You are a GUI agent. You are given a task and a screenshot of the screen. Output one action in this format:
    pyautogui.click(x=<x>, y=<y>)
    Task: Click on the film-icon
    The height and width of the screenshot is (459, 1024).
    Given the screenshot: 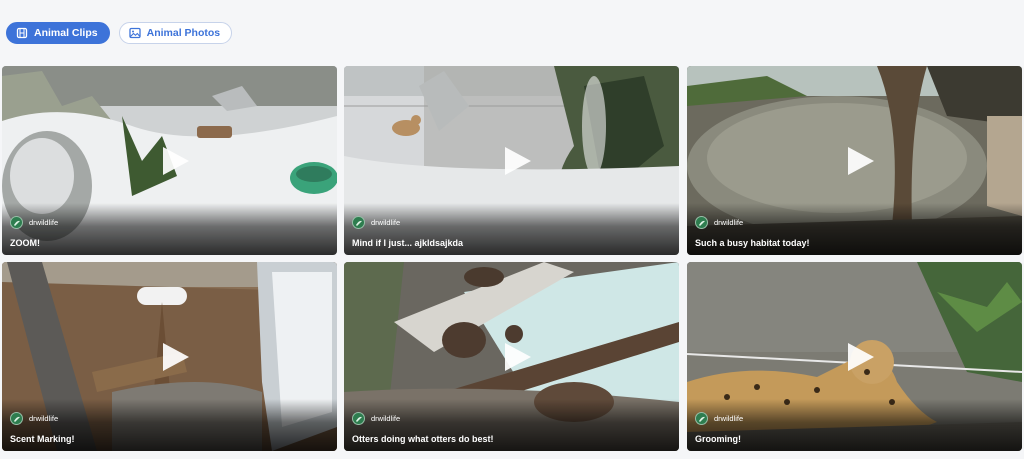 What is the action you would take?
    pyautogui.click(x=22, y=33)
    